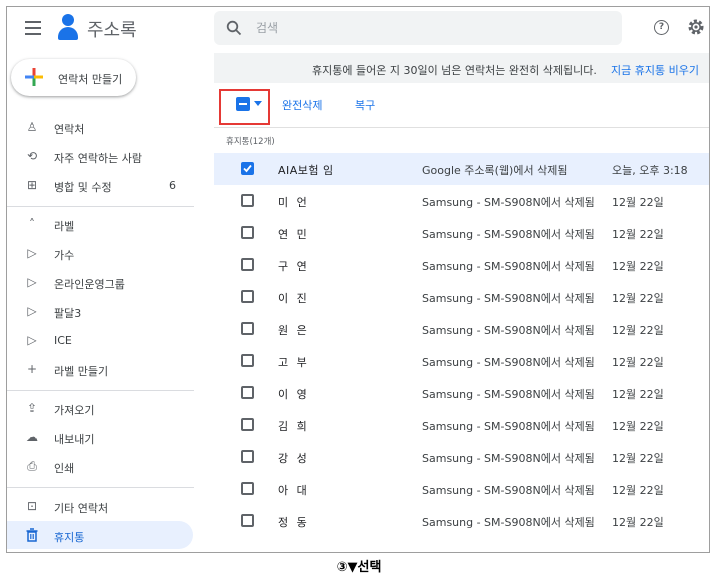 Image resolution: width=718 pixels, height=580 pixels. What do you see at coordinates (32, 127) in the screenshot?
I see `person-icon: ♙` at bounding box center [32, 127].